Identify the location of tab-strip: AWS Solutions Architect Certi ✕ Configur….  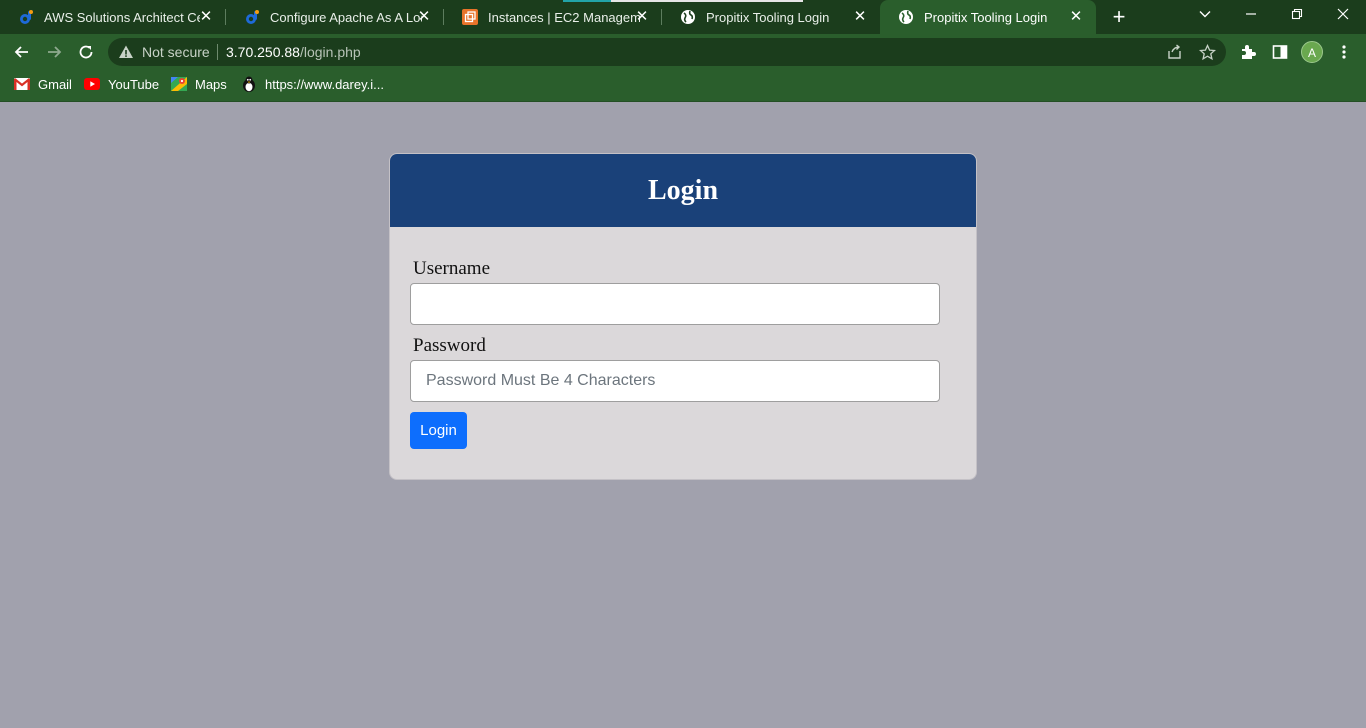
(683, 17).